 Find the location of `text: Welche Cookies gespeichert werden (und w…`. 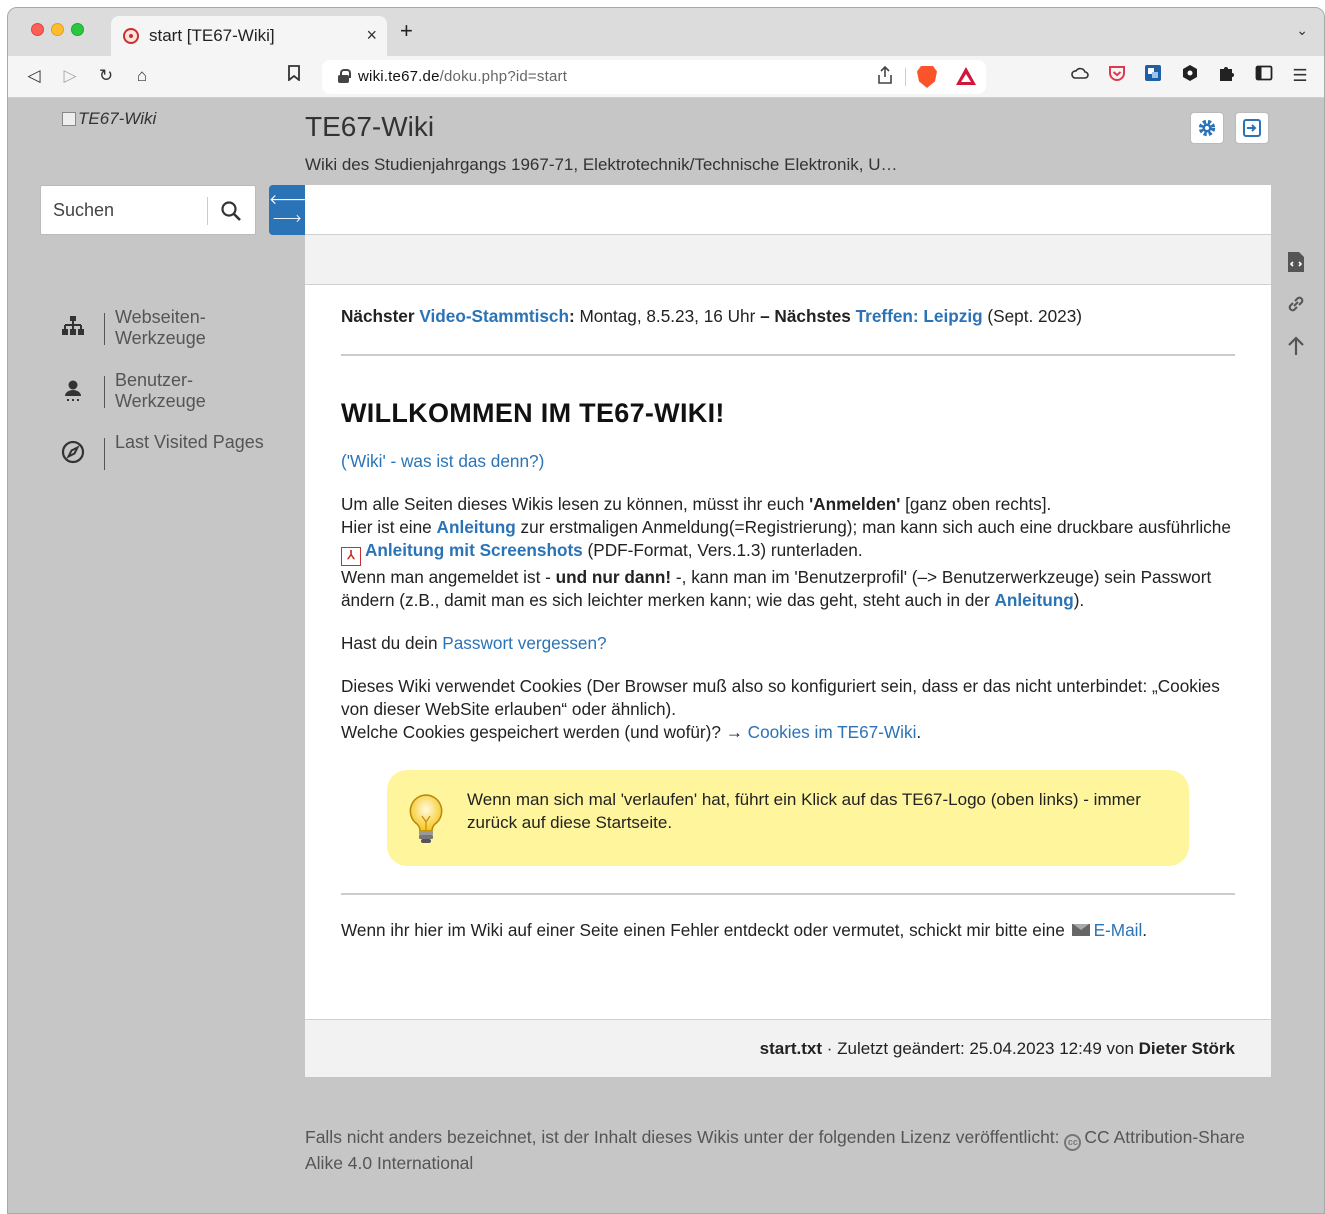

text: Welche Cookies gespeichert werden (und w… is located at coordinates (544, 732).